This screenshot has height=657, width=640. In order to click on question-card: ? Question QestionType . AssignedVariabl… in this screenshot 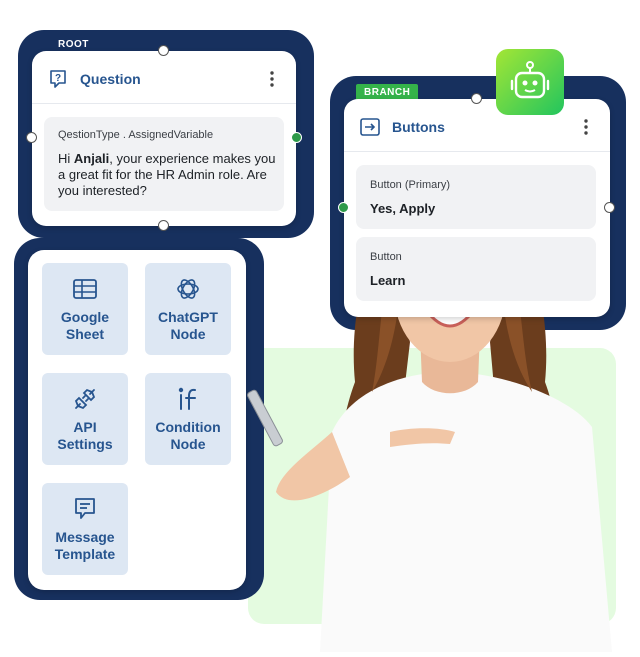, I will do `click(164, 138)`.